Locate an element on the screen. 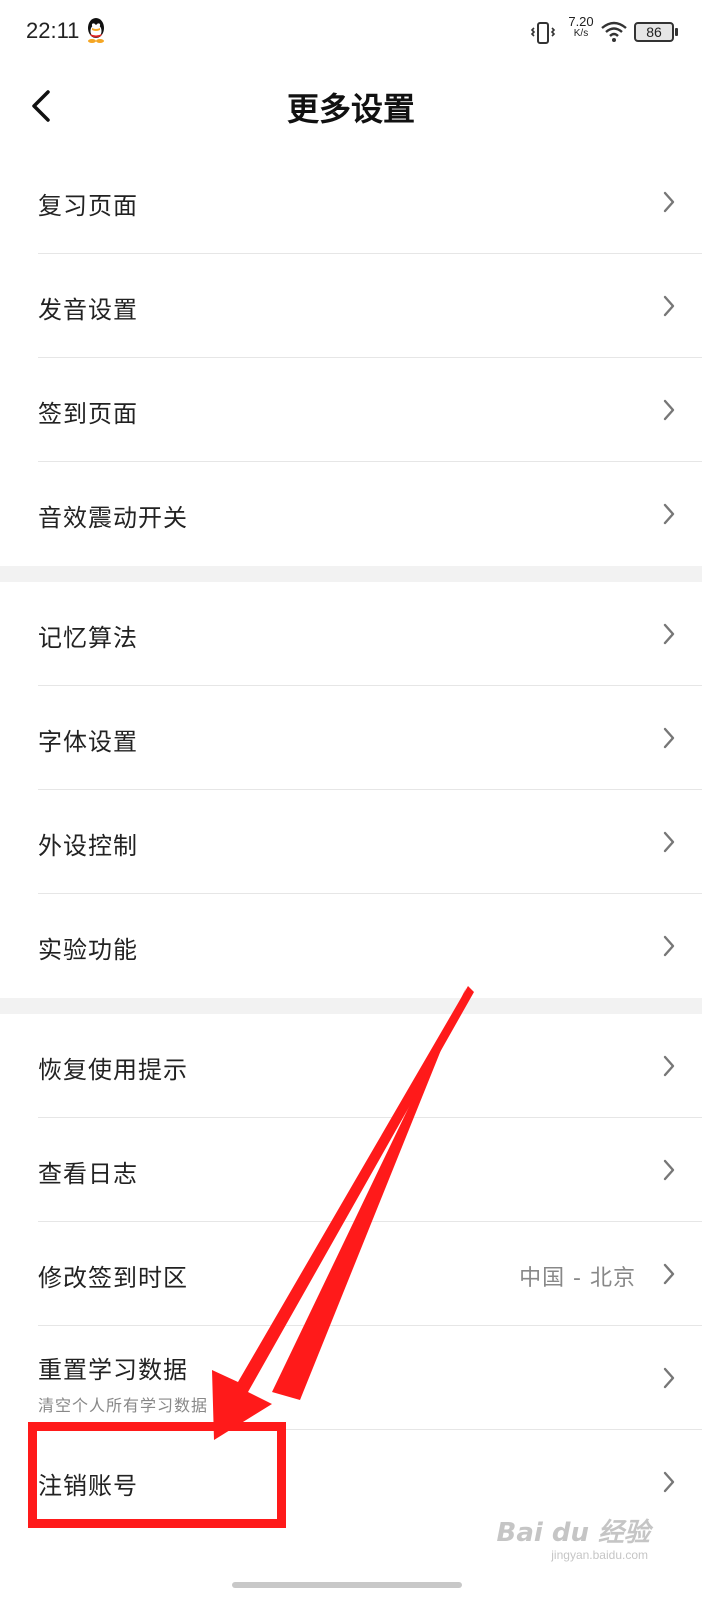 Image resolution: width=702 pixels, height=1600 pixels. page-title: 更多设置 is located at coordinates (350, 109).